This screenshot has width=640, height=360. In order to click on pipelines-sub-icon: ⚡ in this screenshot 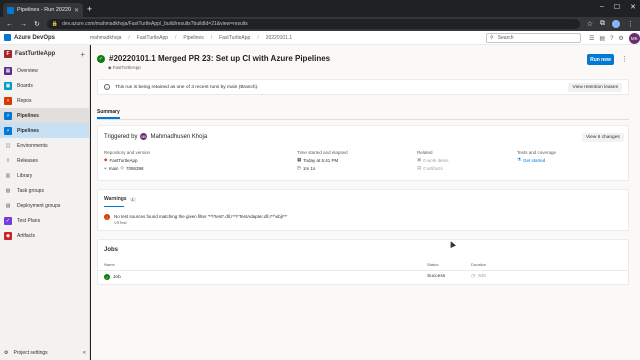, I will do `click(8, 130)`.